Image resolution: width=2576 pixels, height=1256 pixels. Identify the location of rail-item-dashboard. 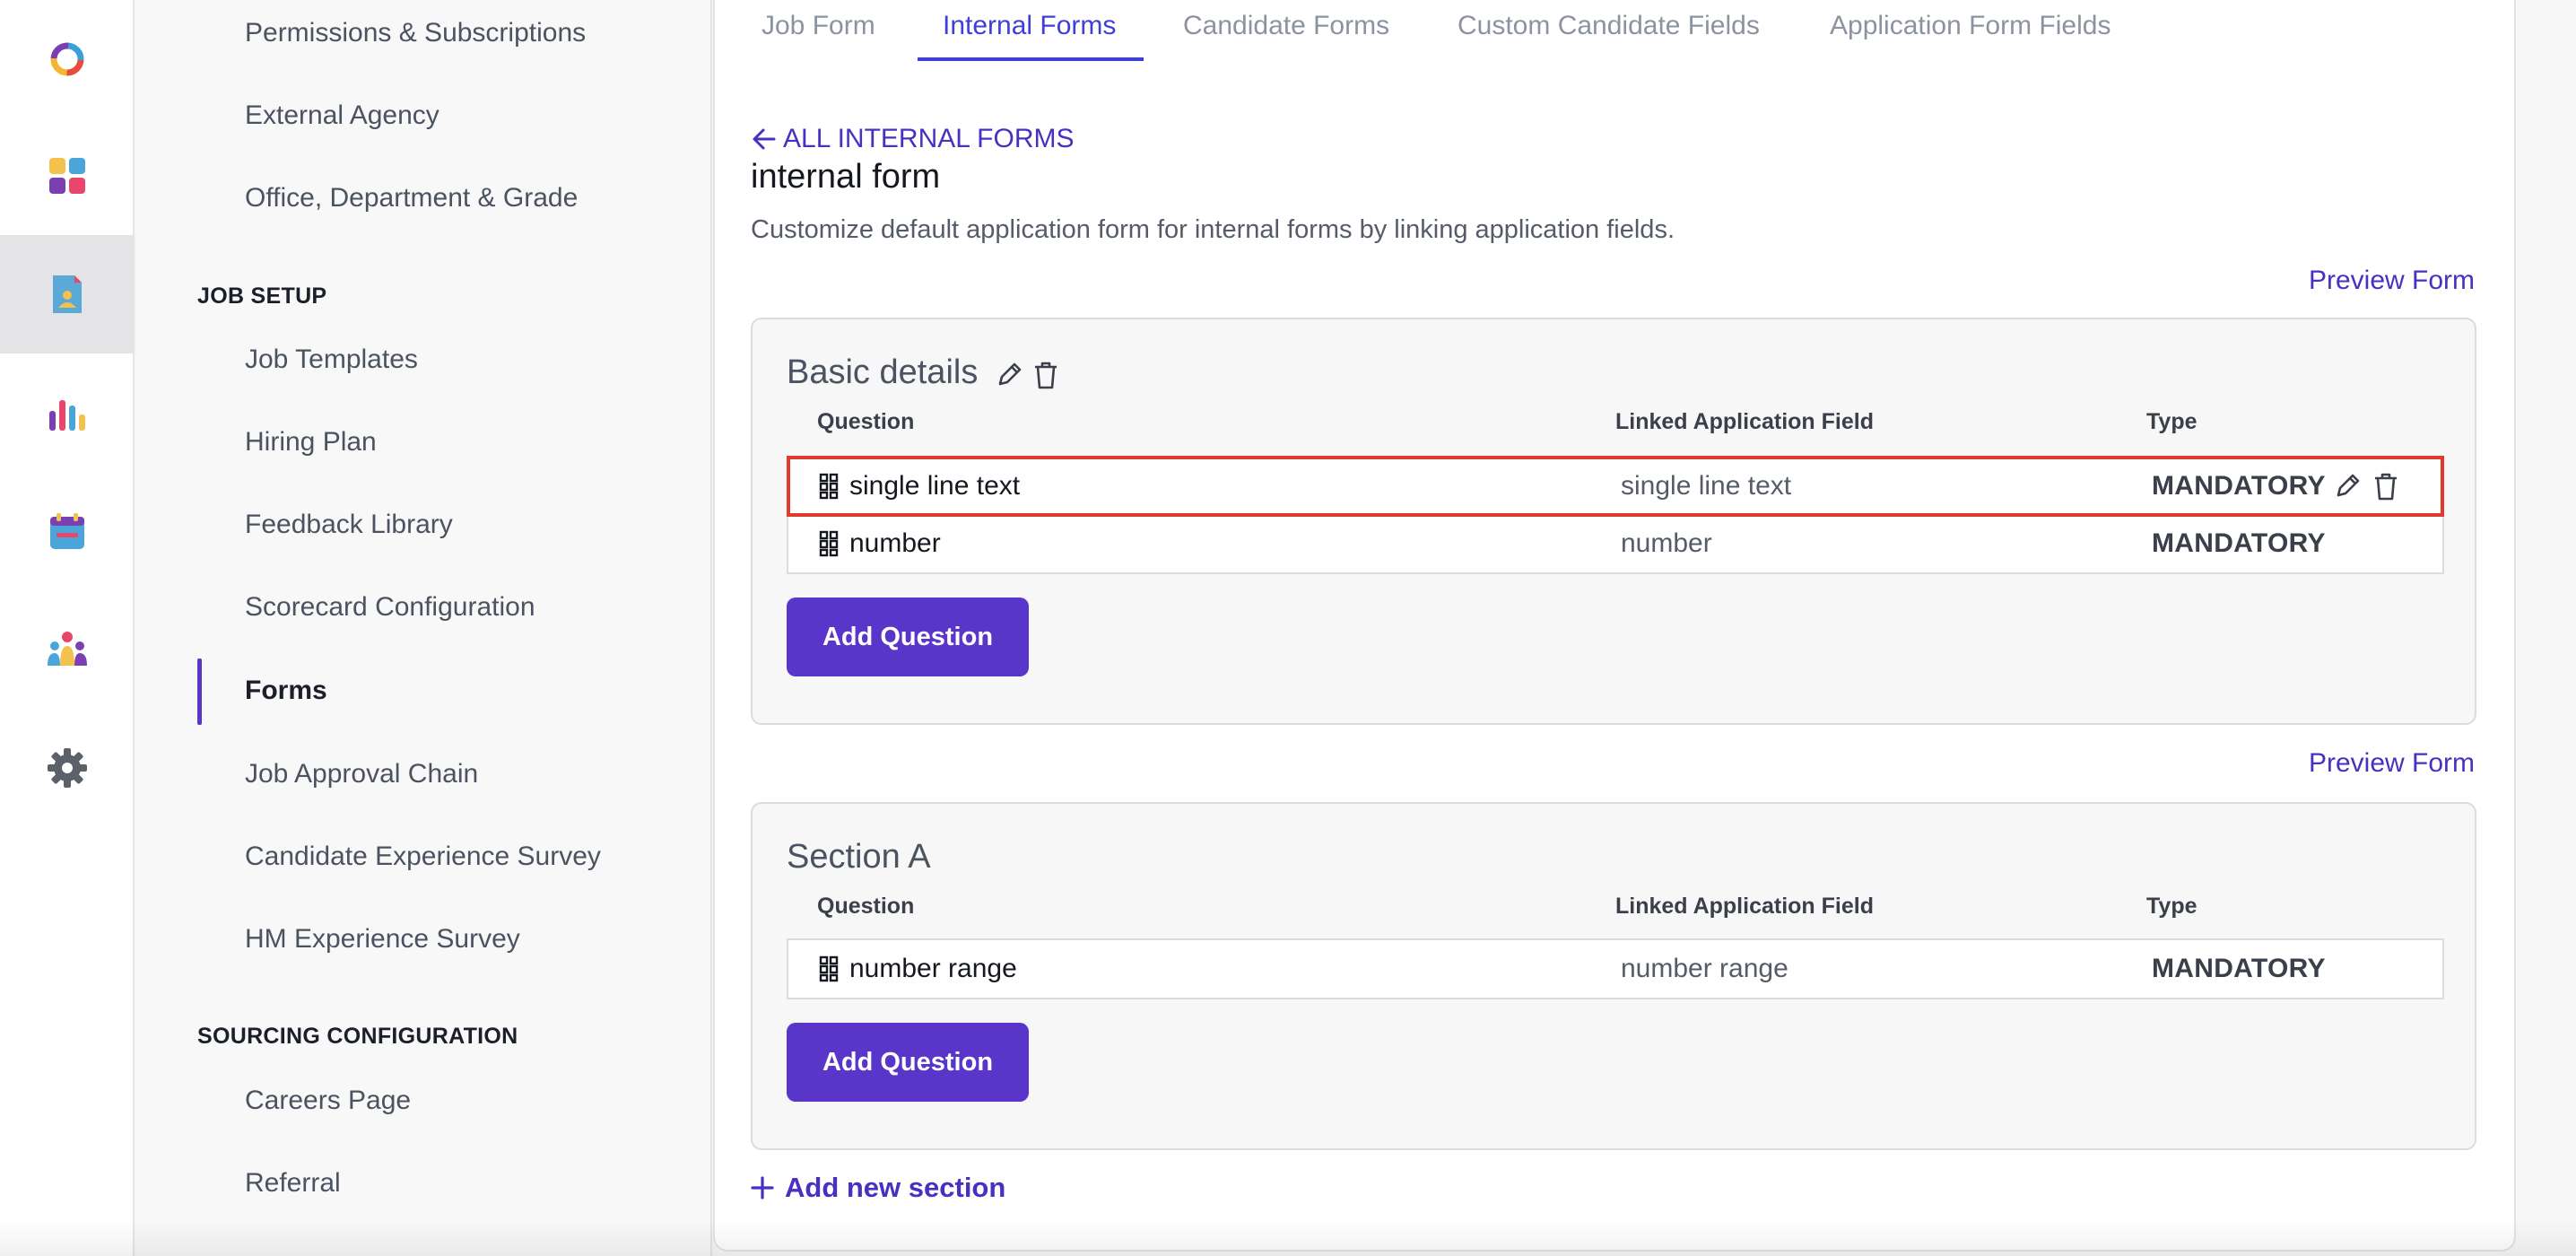
(67, 176).